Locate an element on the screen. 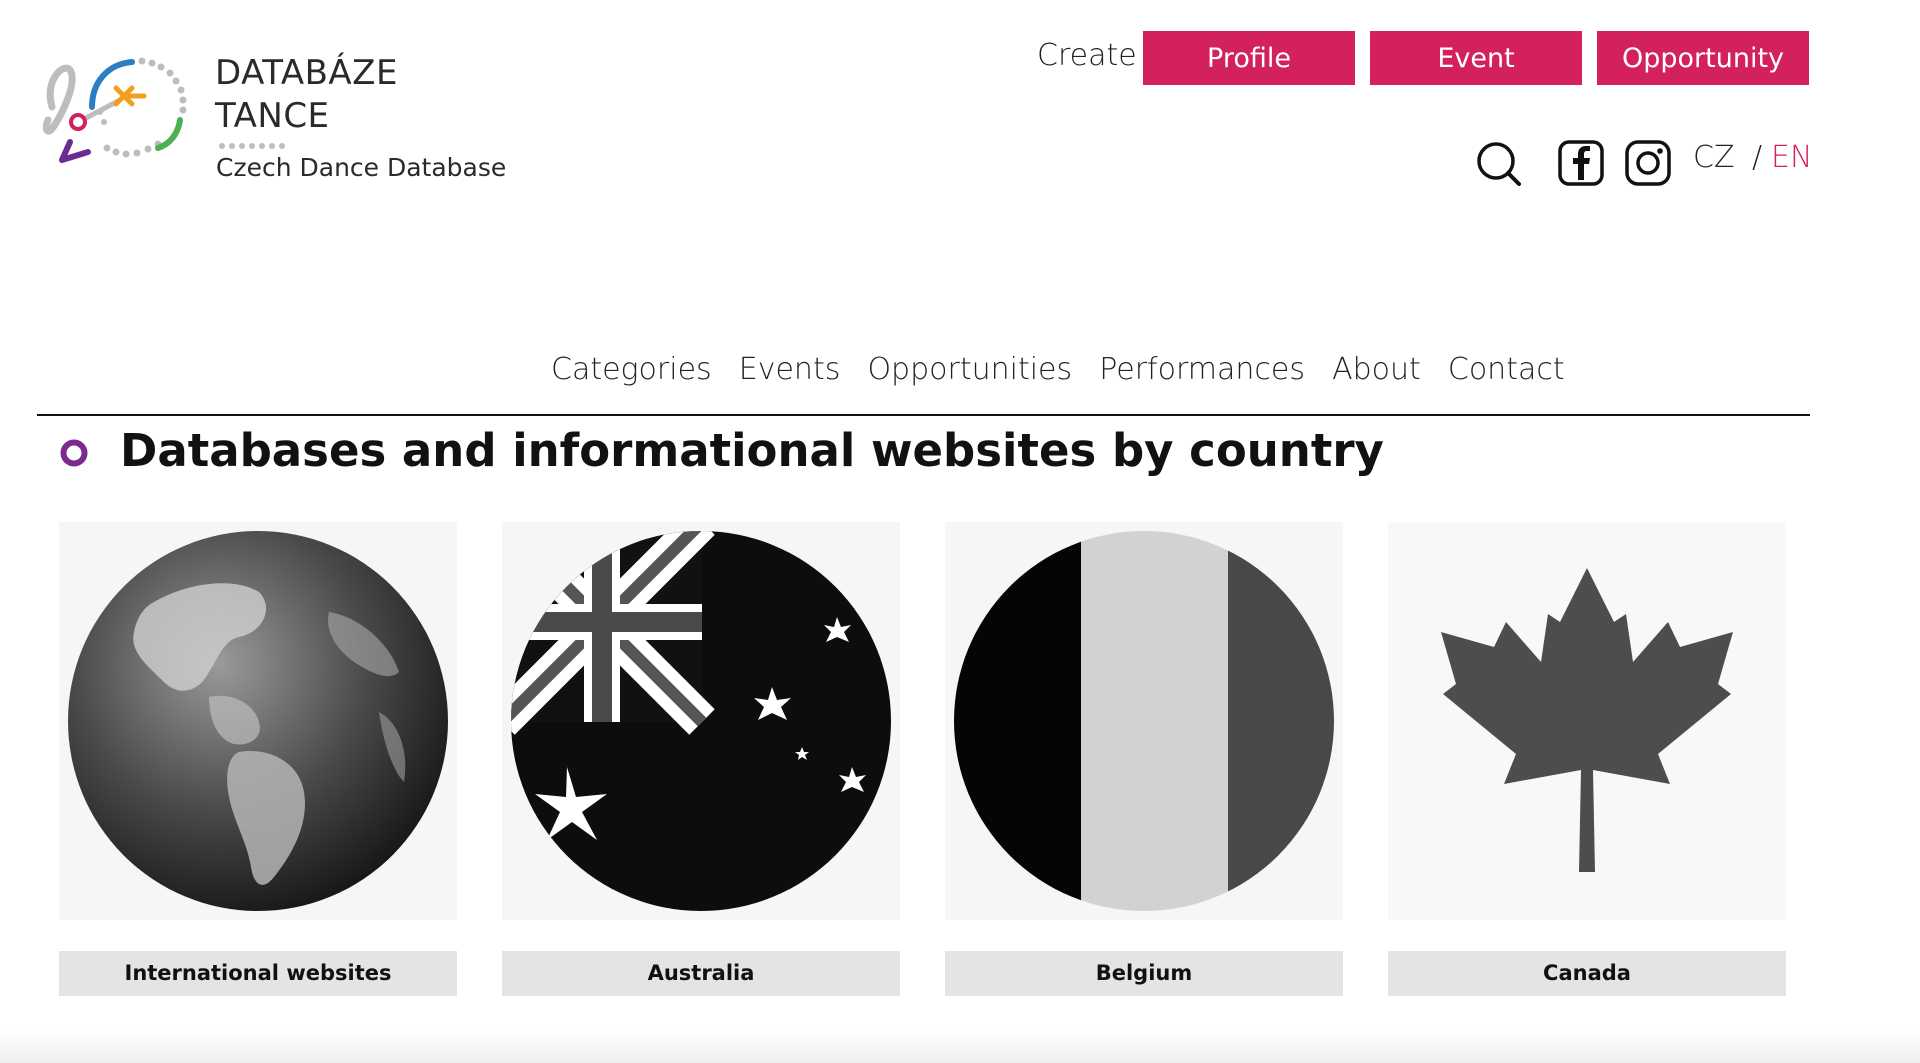 This screenshot has width=1920, height=1063. create-profile-button: Profile is located at coordinates (1249, 58).